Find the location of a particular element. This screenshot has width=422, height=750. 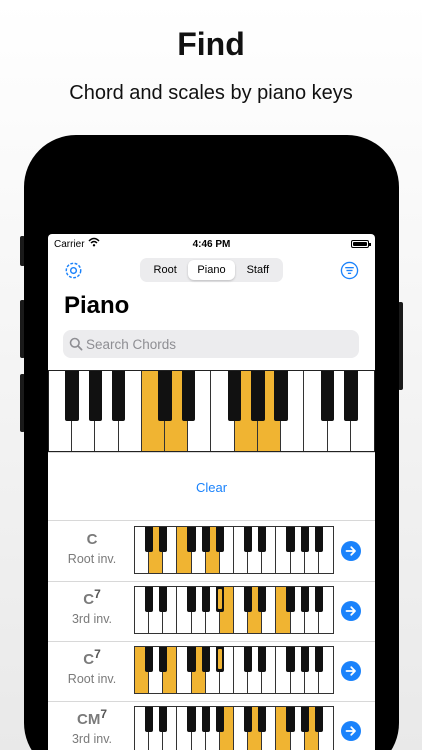

navigation-bar: Root Piano Staff is located at coordinates (211, 271).